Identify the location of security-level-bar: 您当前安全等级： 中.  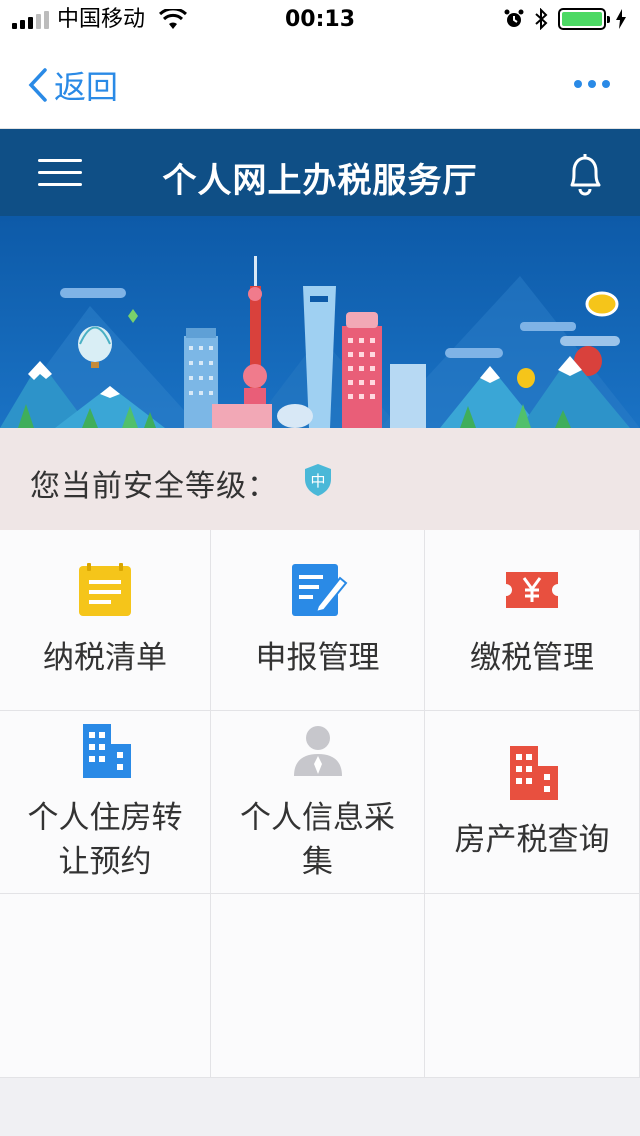
(320, 479).